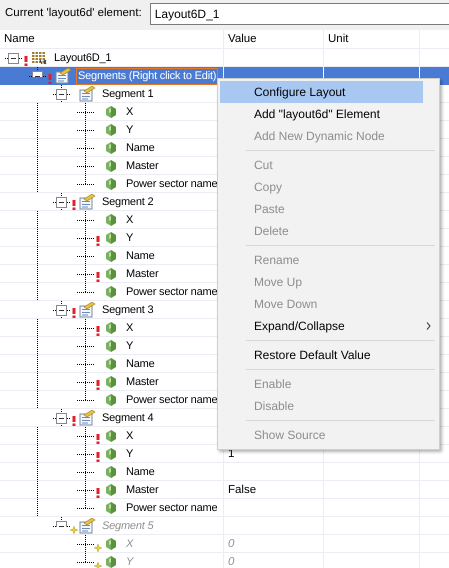 The width and height of the screenshot is (449, 568). I want to click on tree-node-label: Segments (Right click to Edit), so click(147, 76).